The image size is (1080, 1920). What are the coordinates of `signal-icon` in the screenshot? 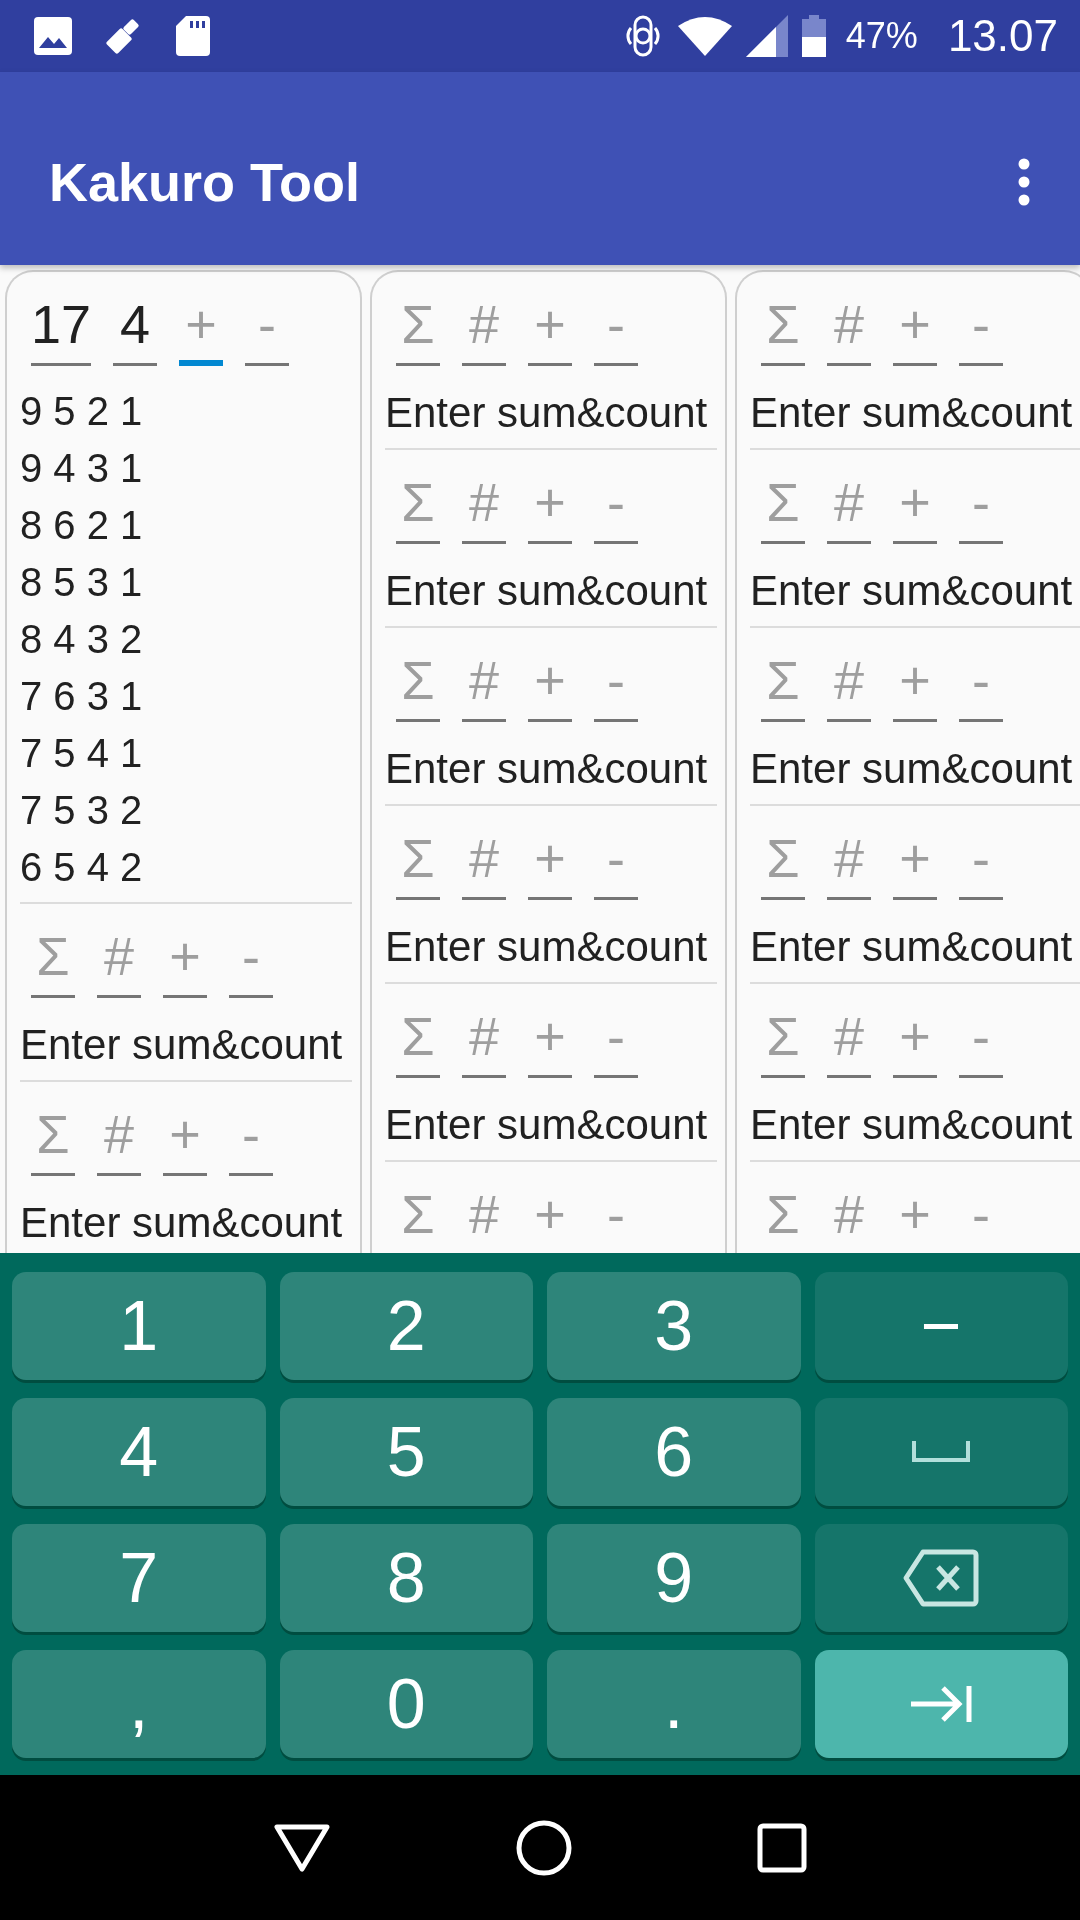 It's located at (766, 36).